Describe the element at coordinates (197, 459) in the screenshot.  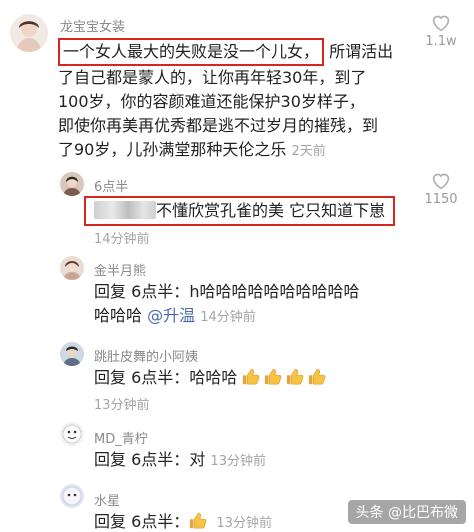
I see `reply-text: 对` at that location.